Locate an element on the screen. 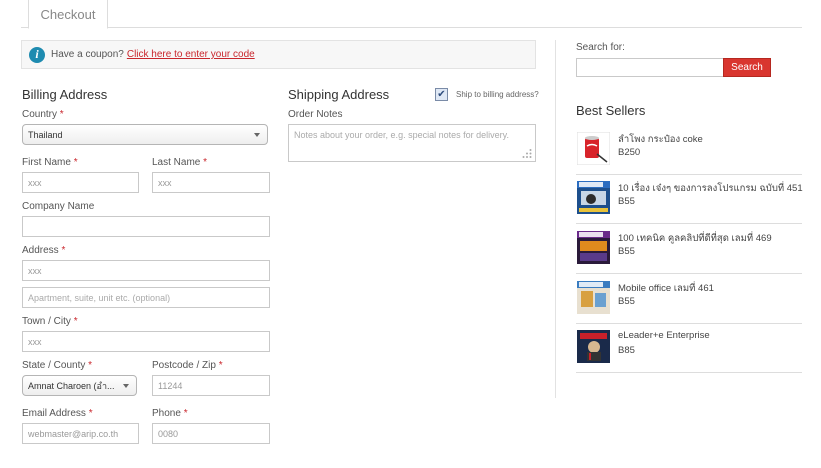 The height and width of the screenshot is (468, 821). search-input is located at coordinates (650, 67).